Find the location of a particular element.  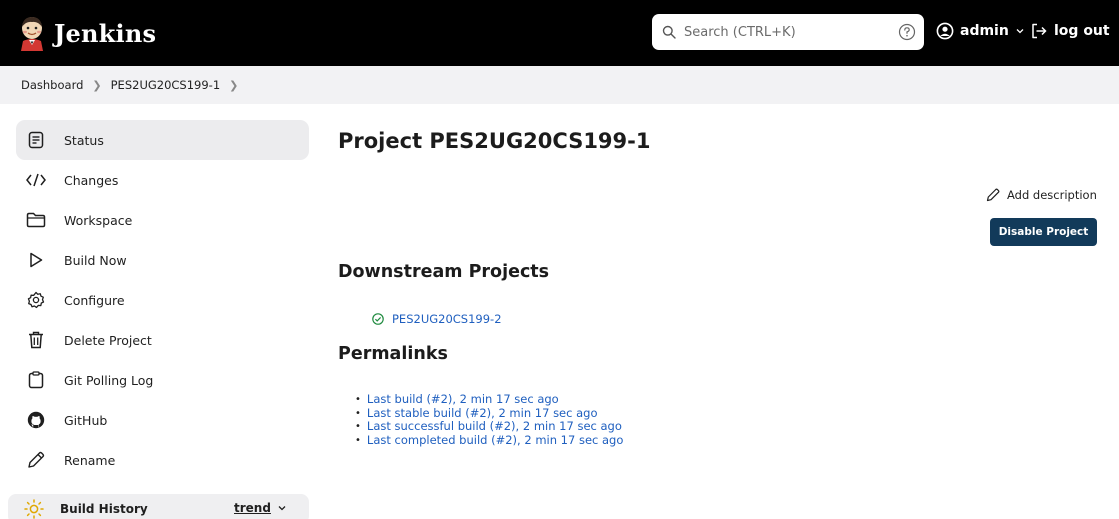

search-icon is located at coordinates (669, 32).